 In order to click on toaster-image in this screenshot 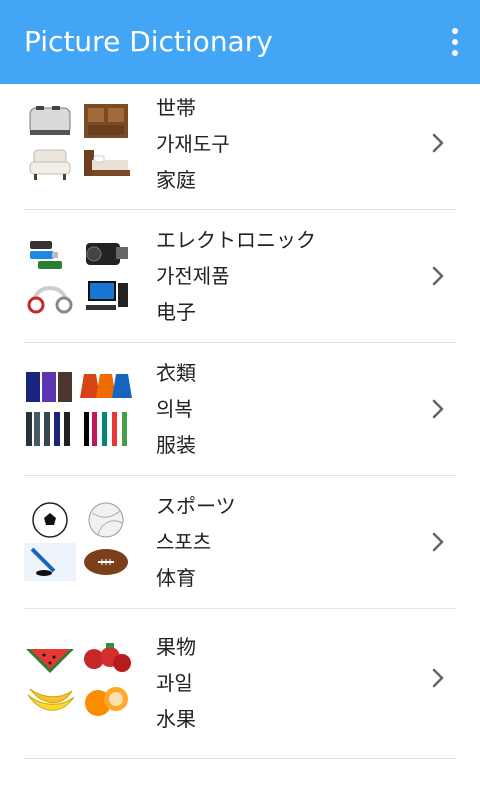, I will do `click(50, 121)`.